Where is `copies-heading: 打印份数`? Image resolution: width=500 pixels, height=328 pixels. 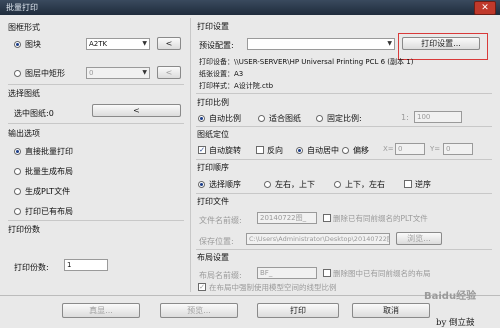 copies-heading: 打印份数 is located at coordinates (24, 229).